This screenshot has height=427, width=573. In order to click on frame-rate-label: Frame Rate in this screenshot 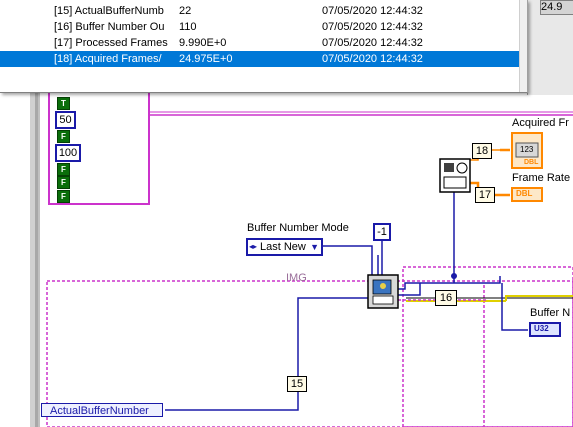, I will do `click(541, 178)`.